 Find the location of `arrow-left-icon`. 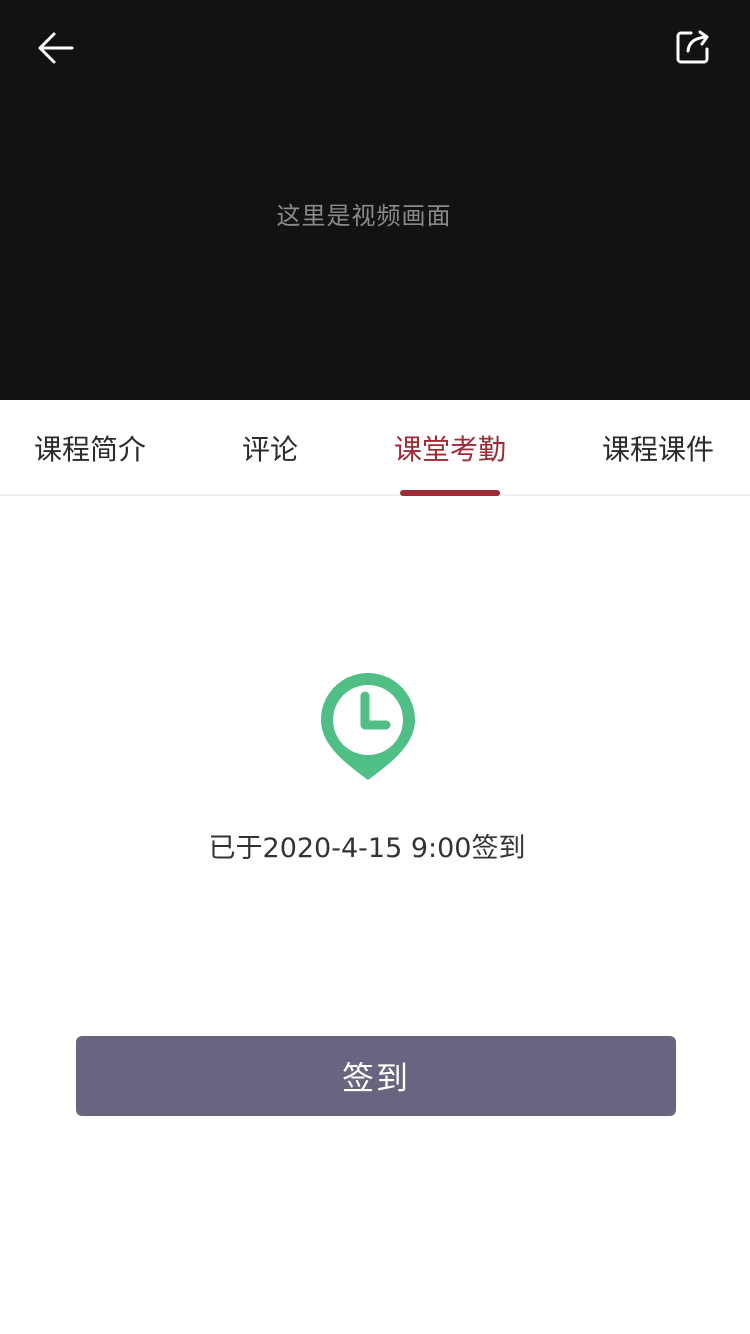

arrow-left-icon is located at coordinates (56, 48).